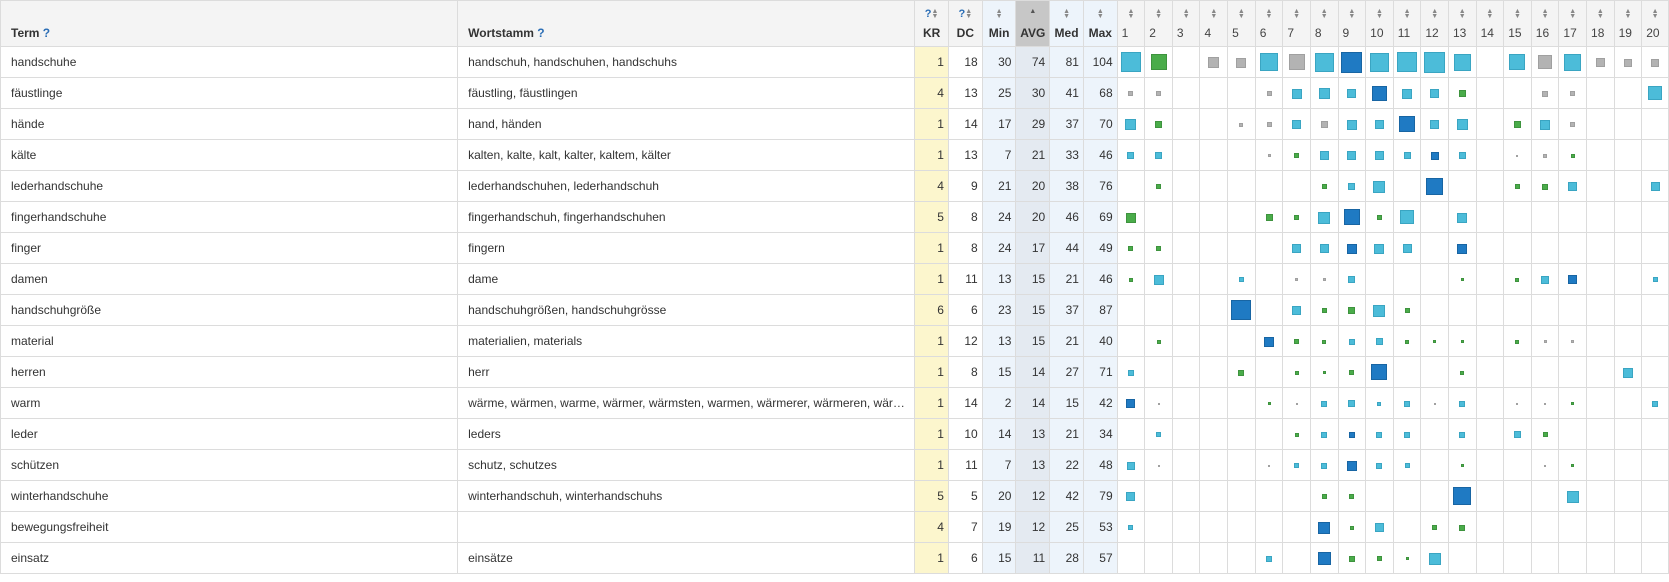  I want to click on column-header-stem: Wortstamm ?, so click(686, 23).